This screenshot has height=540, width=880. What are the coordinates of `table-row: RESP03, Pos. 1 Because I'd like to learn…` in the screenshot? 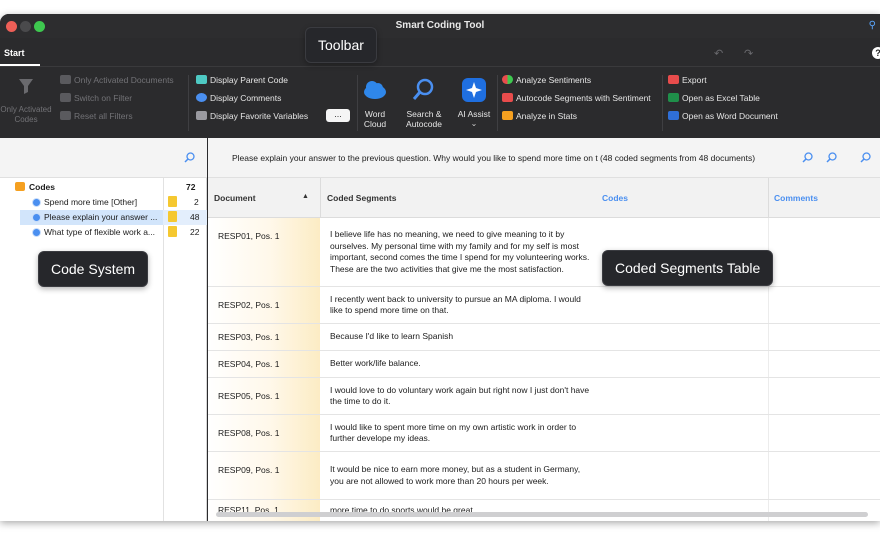 It's located at (544, 337).